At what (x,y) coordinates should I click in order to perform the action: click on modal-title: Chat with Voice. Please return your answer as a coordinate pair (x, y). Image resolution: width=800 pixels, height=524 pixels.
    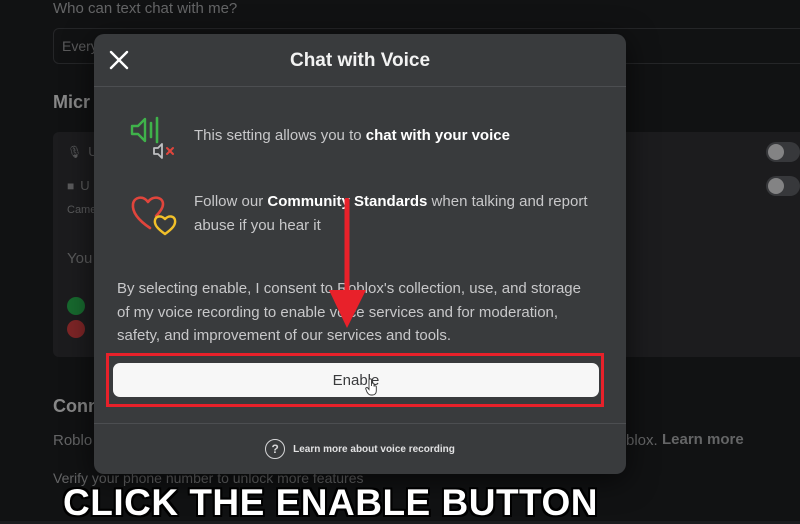
    Looking at the image, I should click on (360, 60).